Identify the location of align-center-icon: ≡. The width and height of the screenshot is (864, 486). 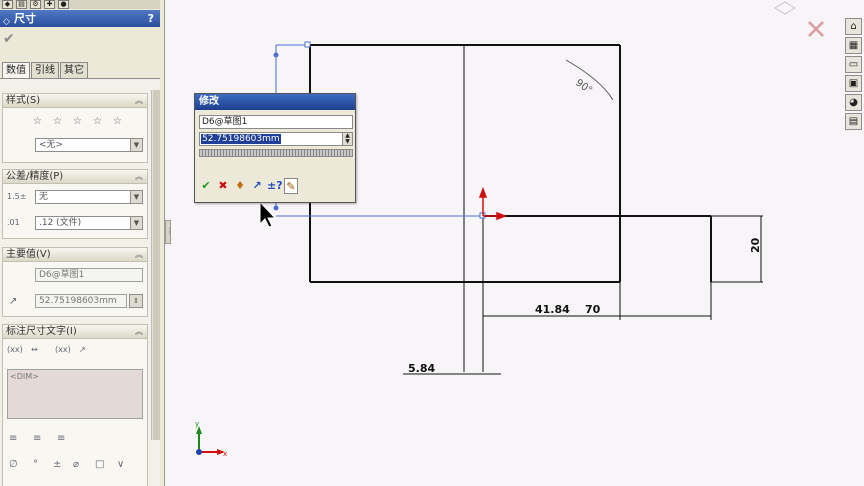
(37, 438).